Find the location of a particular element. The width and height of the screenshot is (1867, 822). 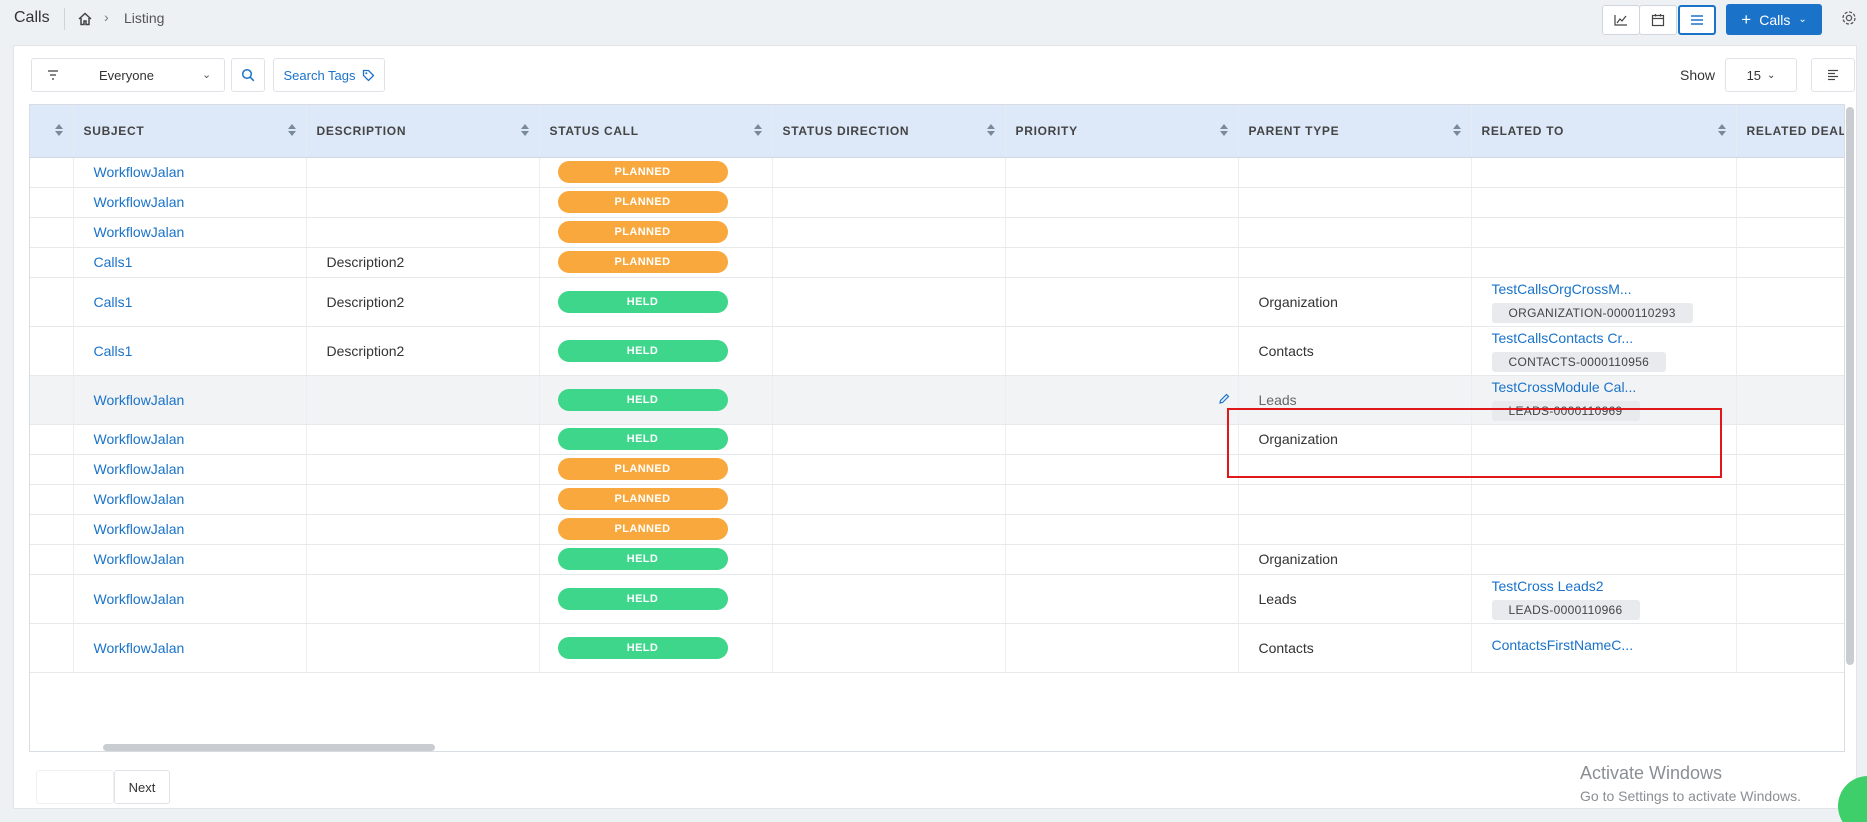

search-tags-button: Search Tags is located at coordinates (329, 75).